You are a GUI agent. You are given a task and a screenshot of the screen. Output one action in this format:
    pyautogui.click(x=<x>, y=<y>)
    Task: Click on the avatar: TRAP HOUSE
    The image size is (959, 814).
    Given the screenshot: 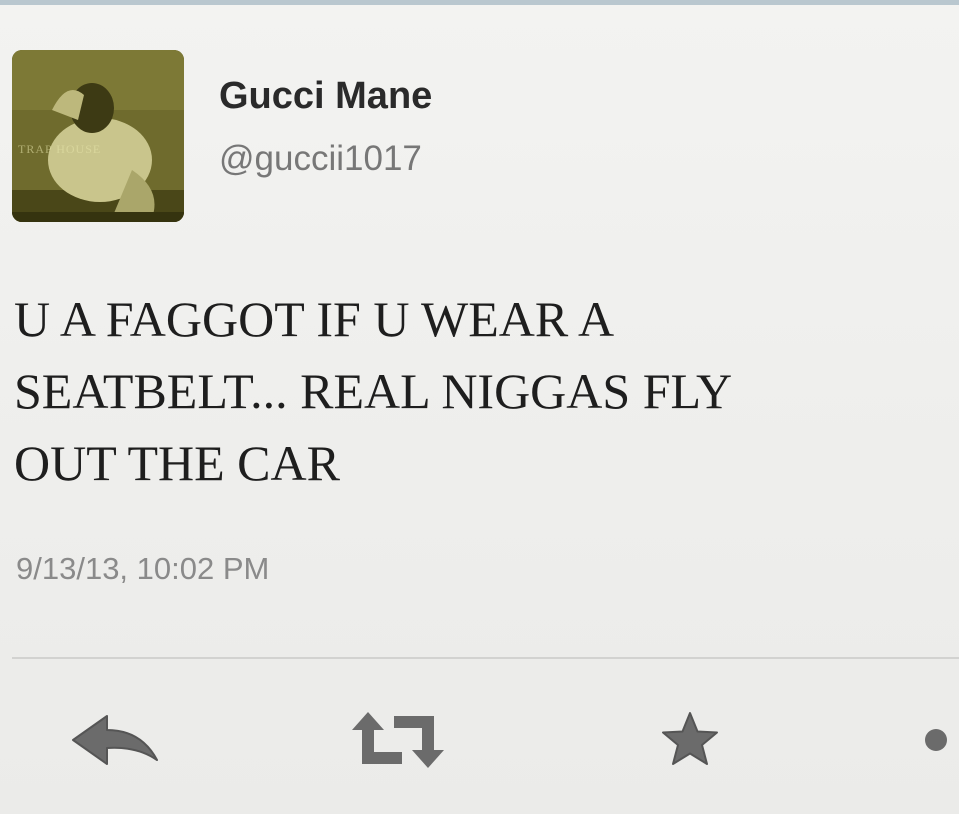 What is the action you would take?
    pyautogui.click(x=98, y=136)
    